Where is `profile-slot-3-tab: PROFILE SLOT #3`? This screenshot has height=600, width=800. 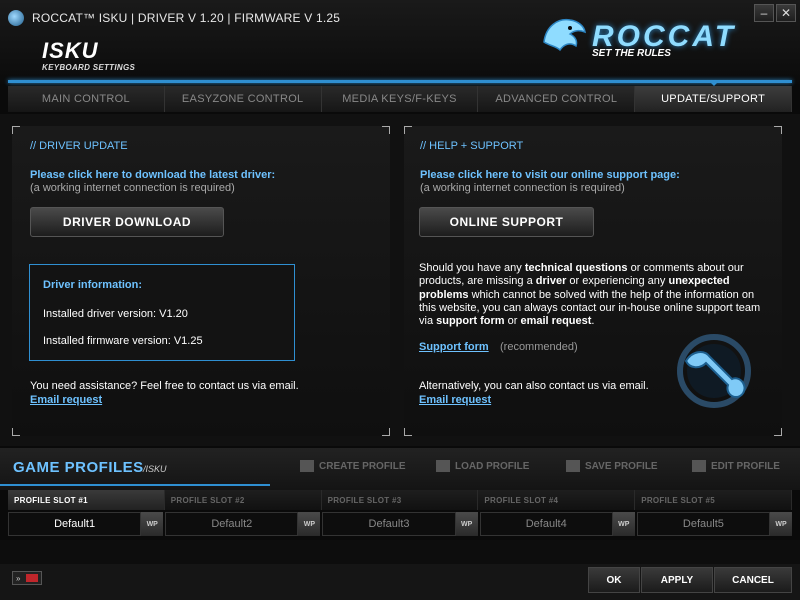 profile-slot-3-tab: PROFILE SLOT #3 is located at coordinates (400, 500).